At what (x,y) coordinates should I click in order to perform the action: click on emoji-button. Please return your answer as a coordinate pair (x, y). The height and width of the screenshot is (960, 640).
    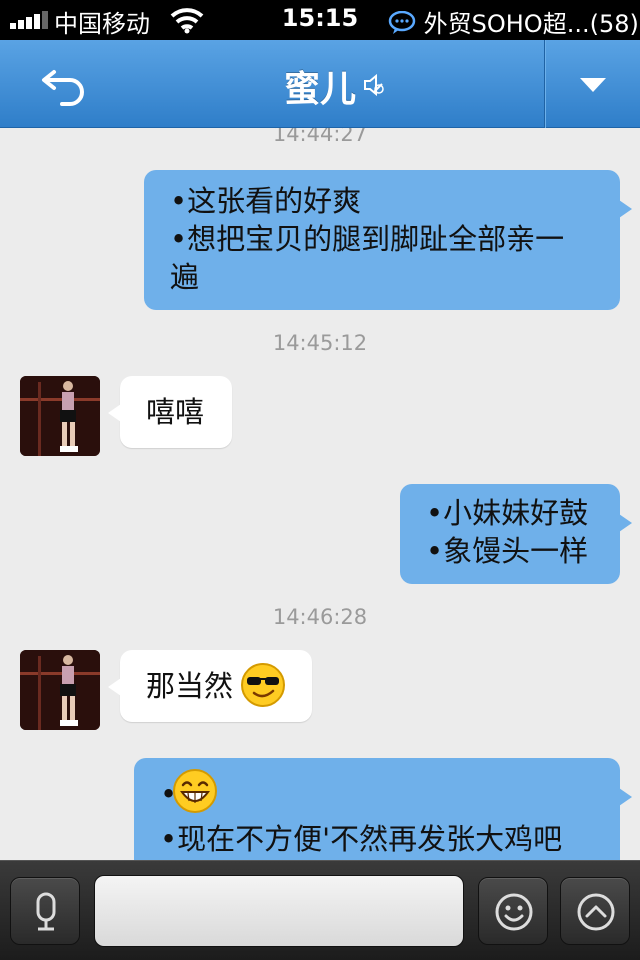
    Looking at the image, I should click on (513, 911).